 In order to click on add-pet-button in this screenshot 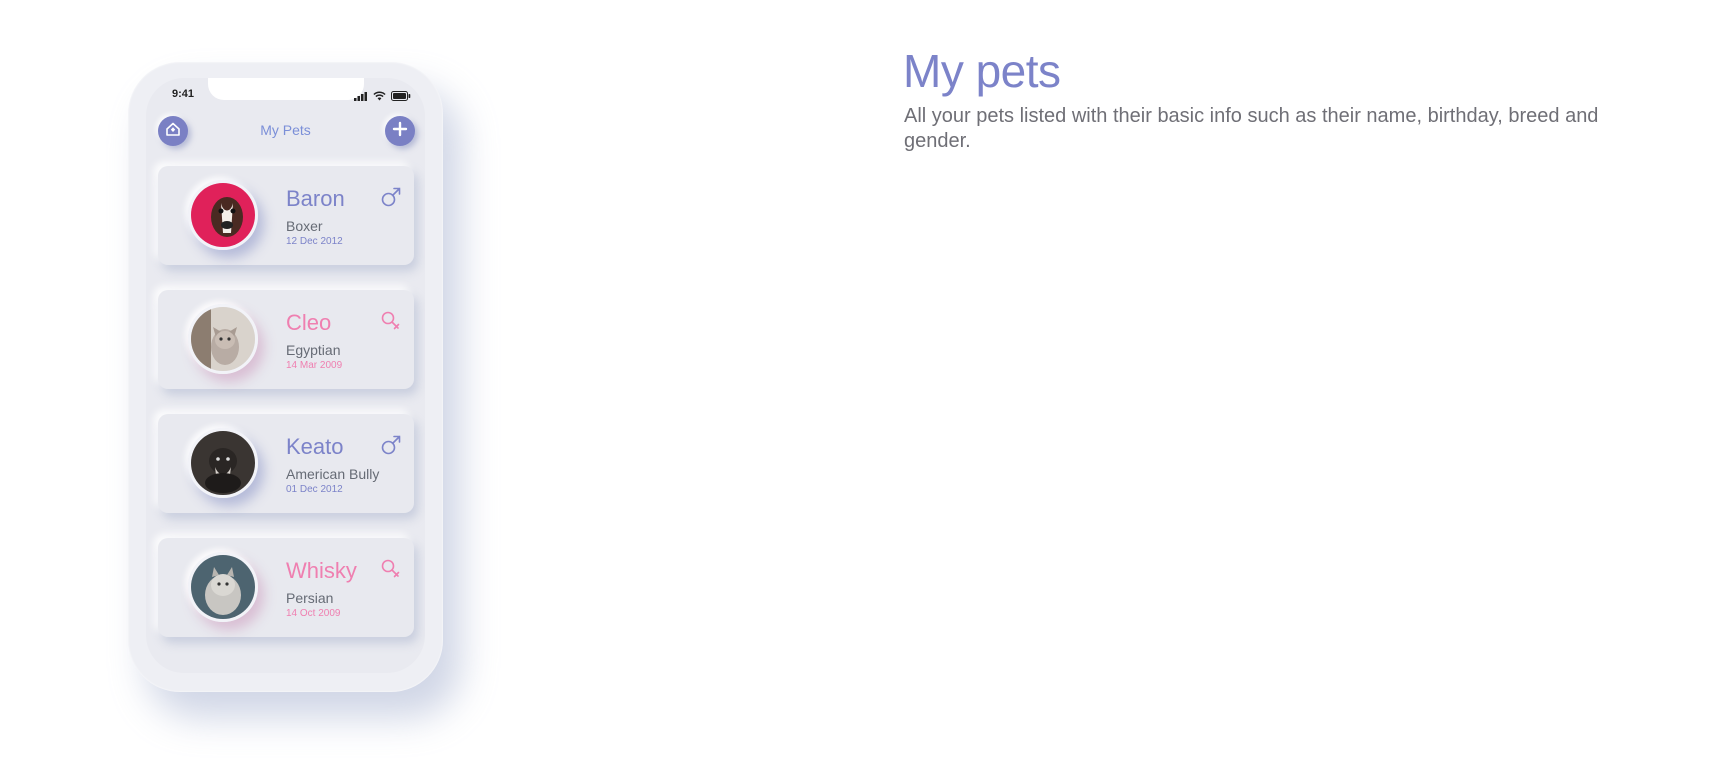, I will do `click(400, 131)`.